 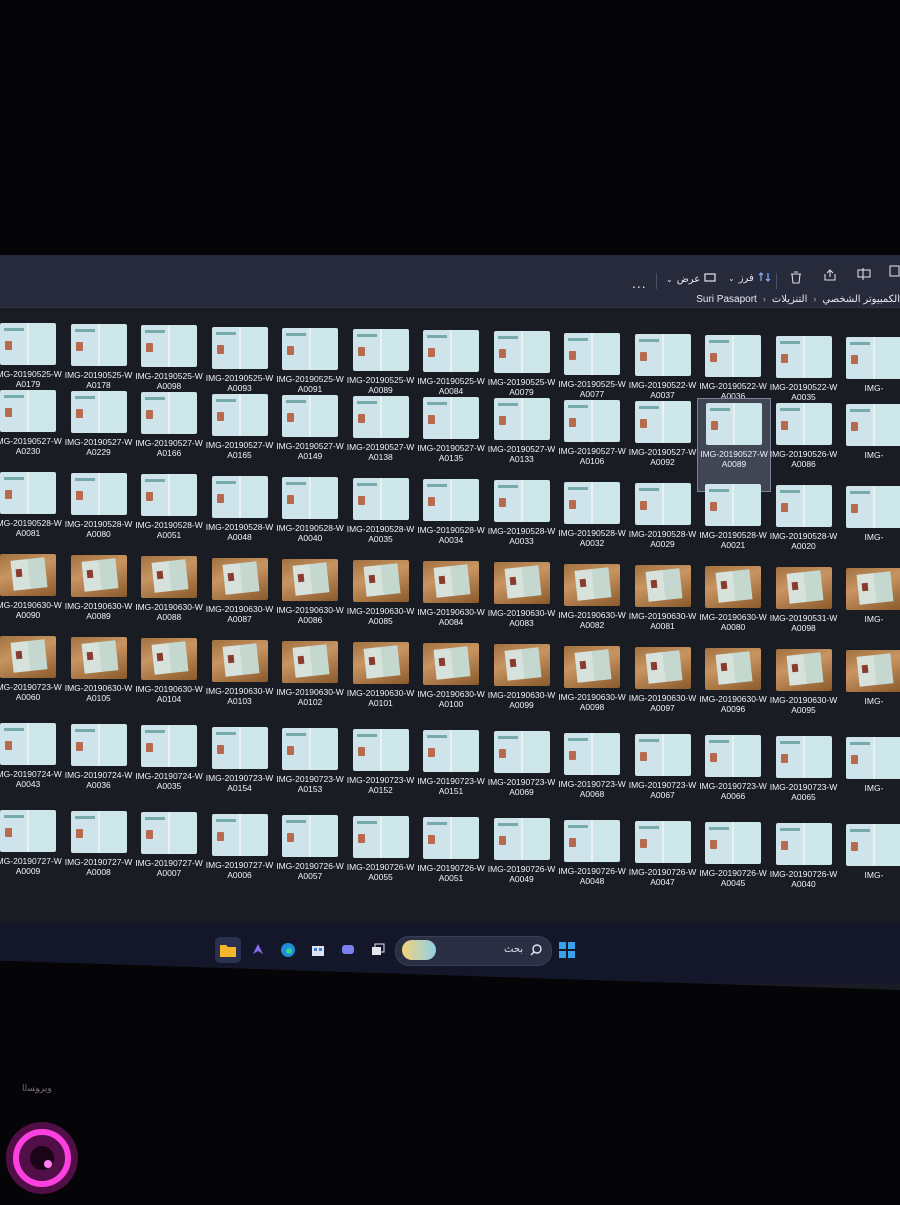 What do you see at coordinates (258, 950) in the screenshot?
I see `copilot-icon` at bounding box center [258, 950].